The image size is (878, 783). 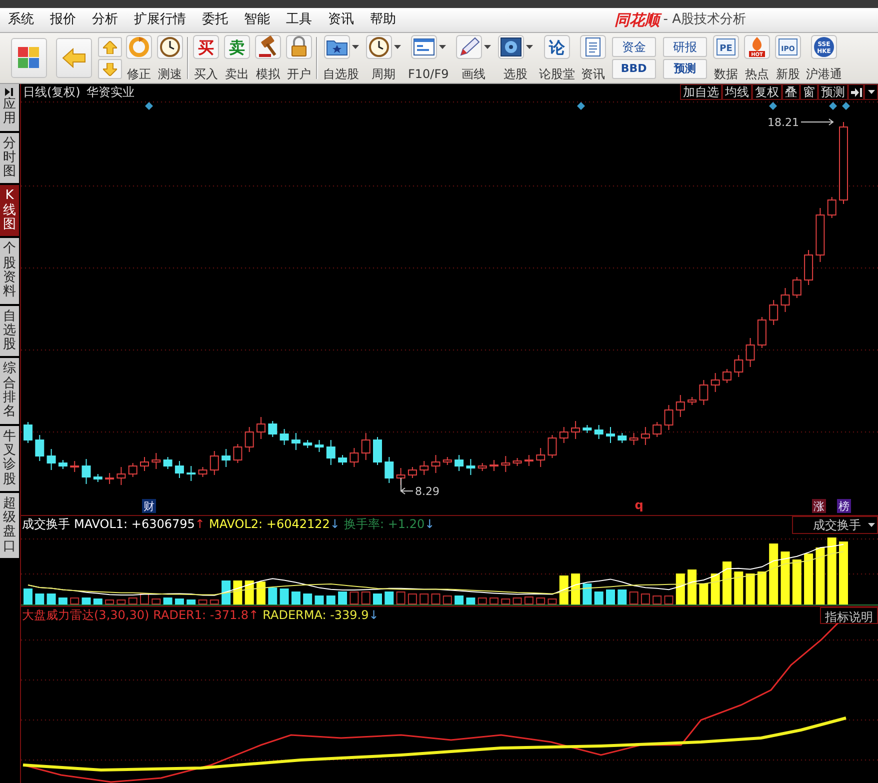 What do you see at coordinates (9, 158) in the screenshot?
I see `sidebar-tab: 分时图` at bounding box center [9, 158].